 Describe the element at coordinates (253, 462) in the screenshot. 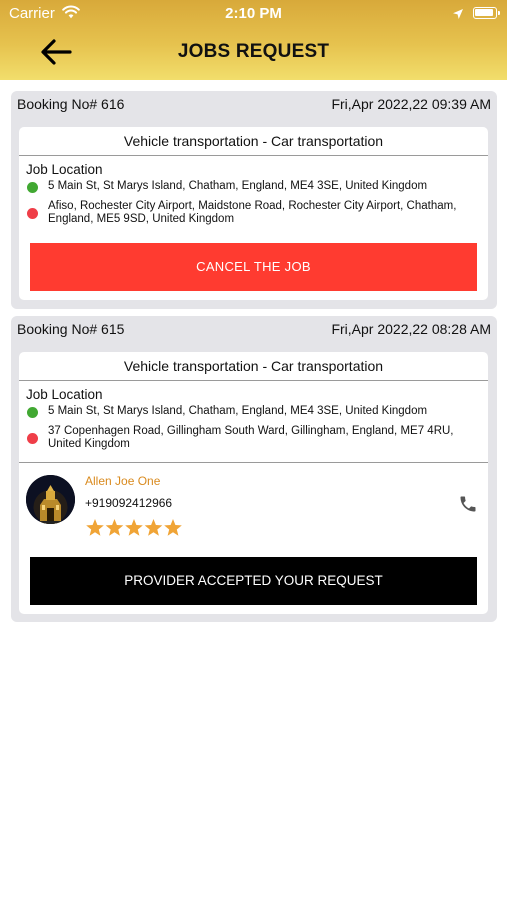

I see `divider` at that location.